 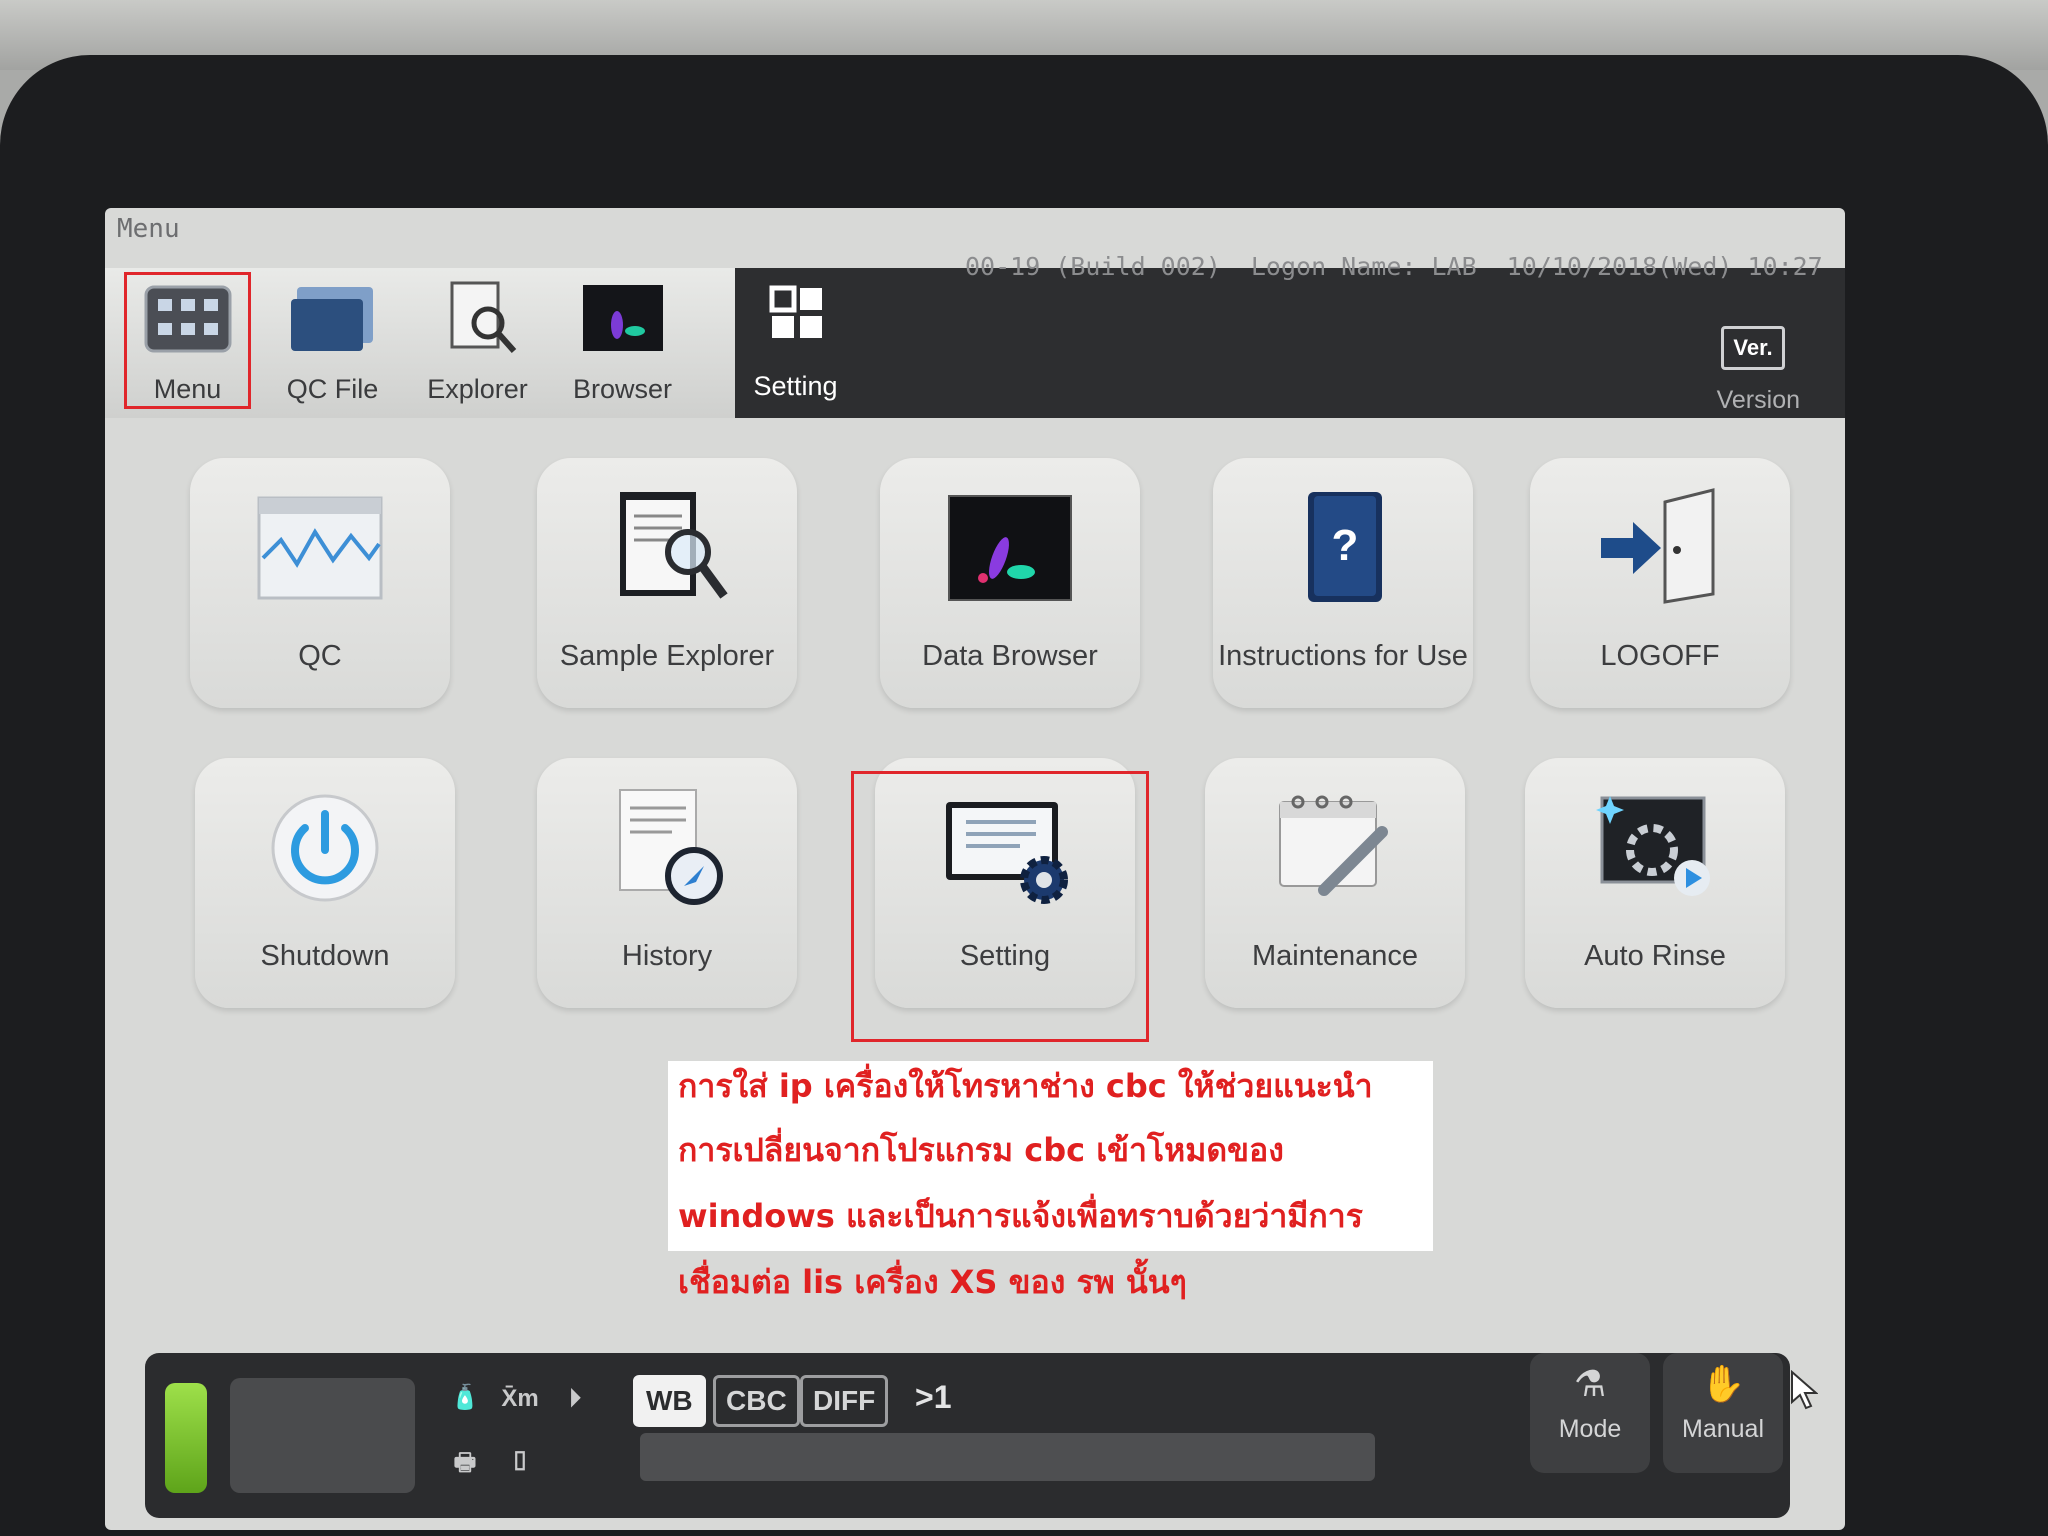 What do you see at coordinates (465, 1397) in the screenshot?
I see `reagent-bottle-icon: 🧴` at bounding box center [465, 1397].